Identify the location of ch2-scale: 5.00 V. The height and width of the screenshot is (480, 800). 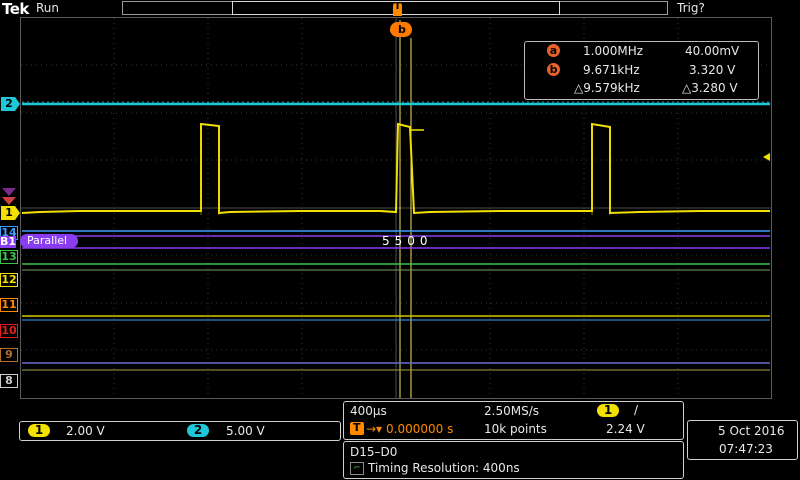
(245, 431).